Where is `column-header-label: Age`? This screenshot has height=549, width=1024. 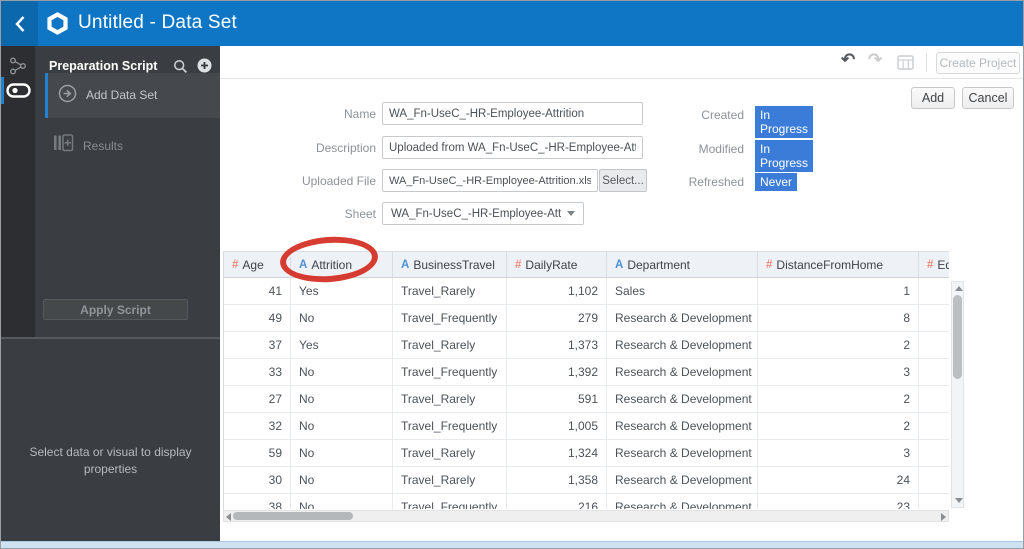
column-header-label: Age is located at coordinates (253, 264).